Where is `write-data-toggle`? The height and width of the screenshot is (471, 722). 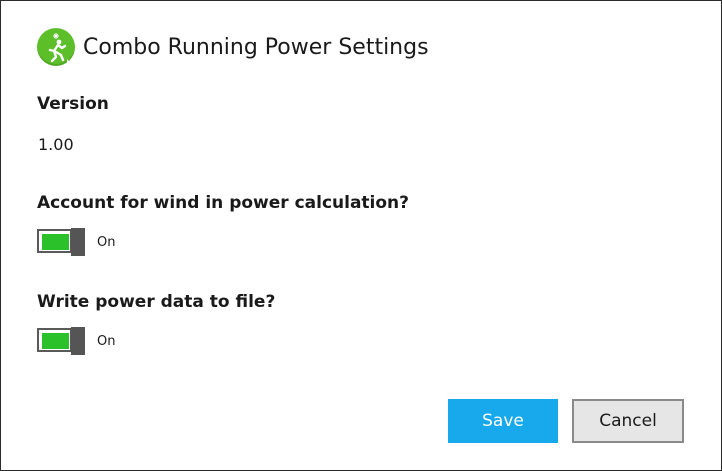
write-data-toggle is located at coordinates (61, 341).